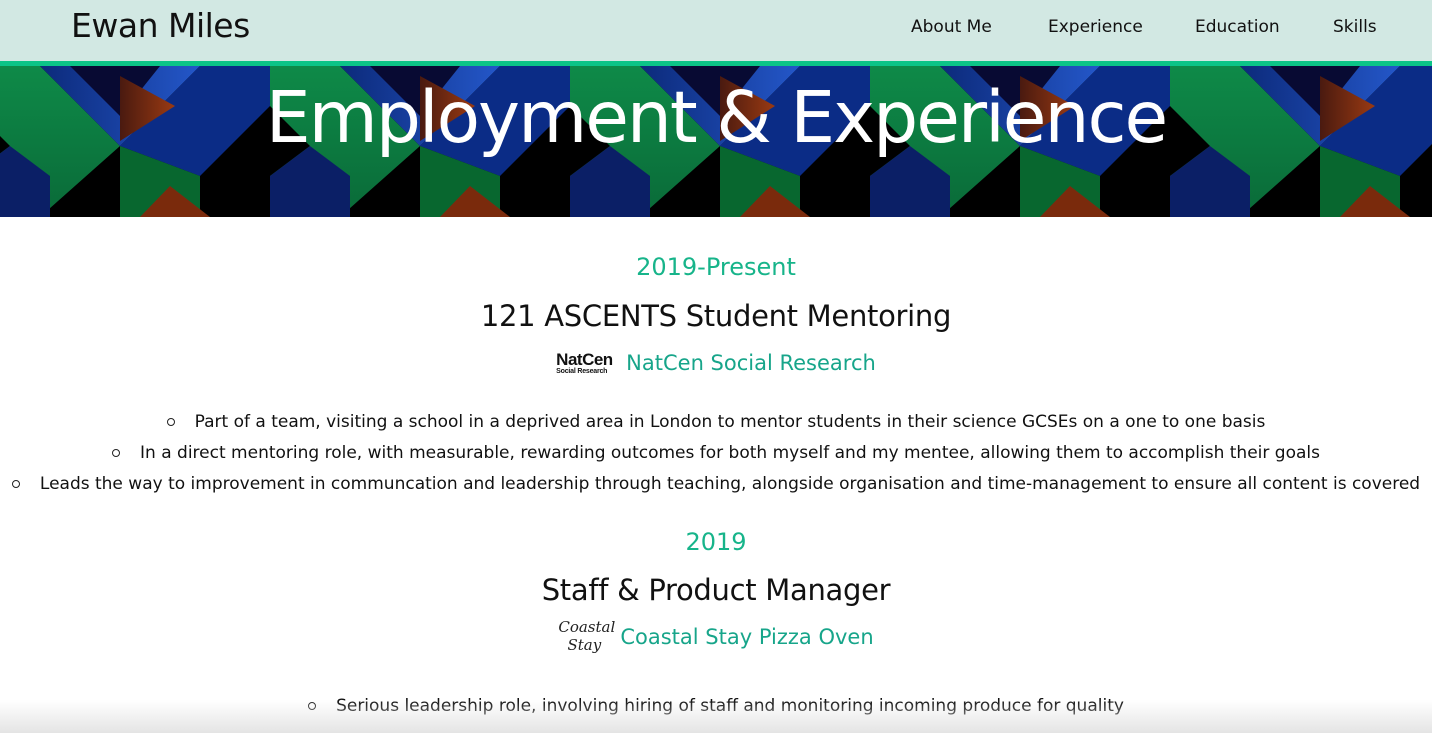 The height and width of the screenshot is (733, 1432). I want to click on natcen-logo-subtitle: Social Research, so click(582, 371).